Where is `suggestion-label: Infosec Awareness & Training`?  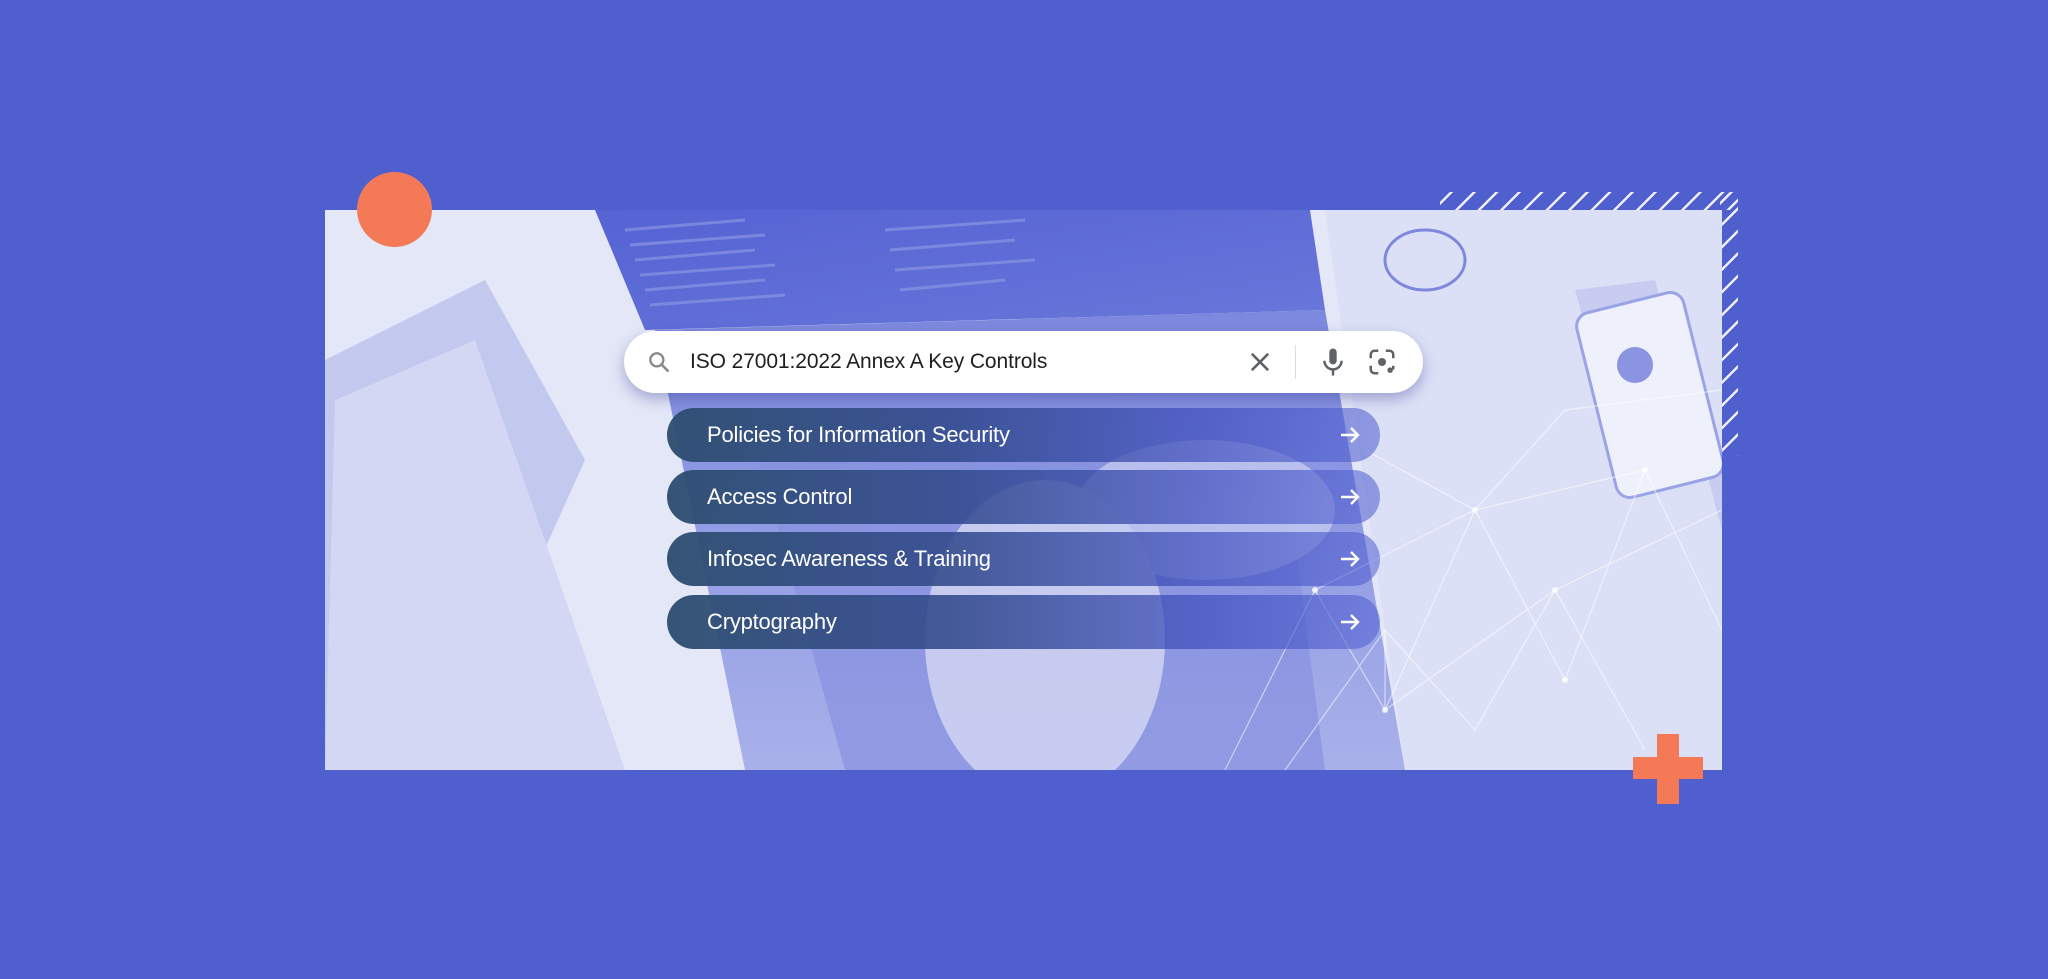 suggestion-label: Infosec Awareness & Training is located at coordinates (849, 558).